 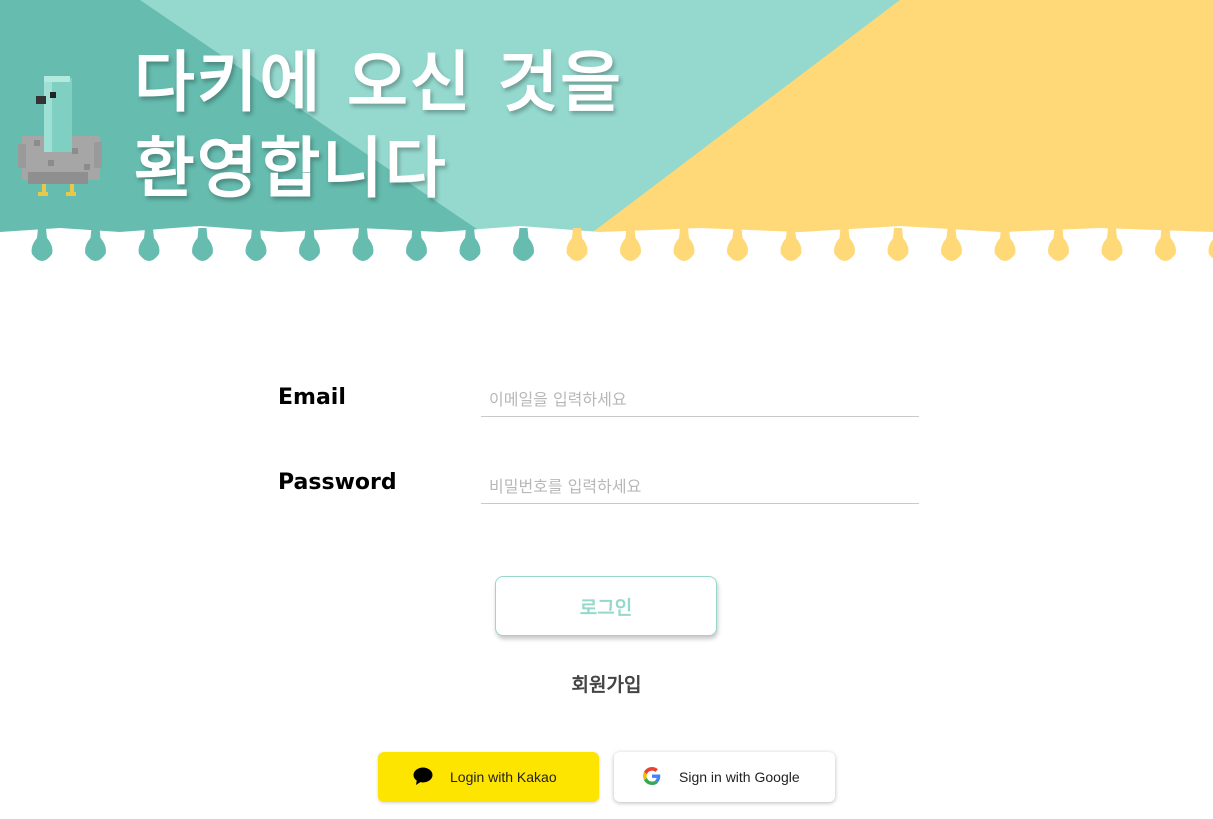 I want to click on kakao-login-button: Login with Kakao, so click(x=488, y=777).